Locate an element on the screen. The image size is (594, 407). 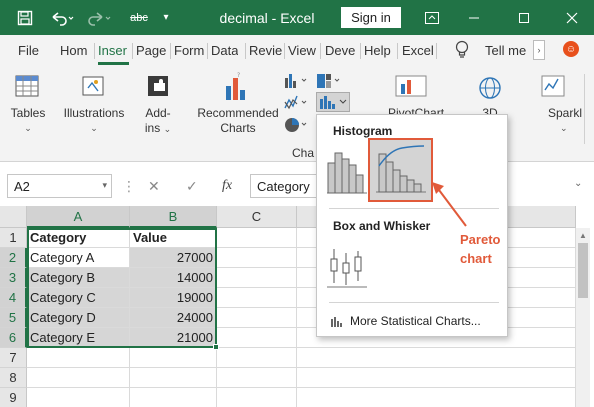
expand-formula-bar-icon: ⌄ is located at coordinates (578, 183).